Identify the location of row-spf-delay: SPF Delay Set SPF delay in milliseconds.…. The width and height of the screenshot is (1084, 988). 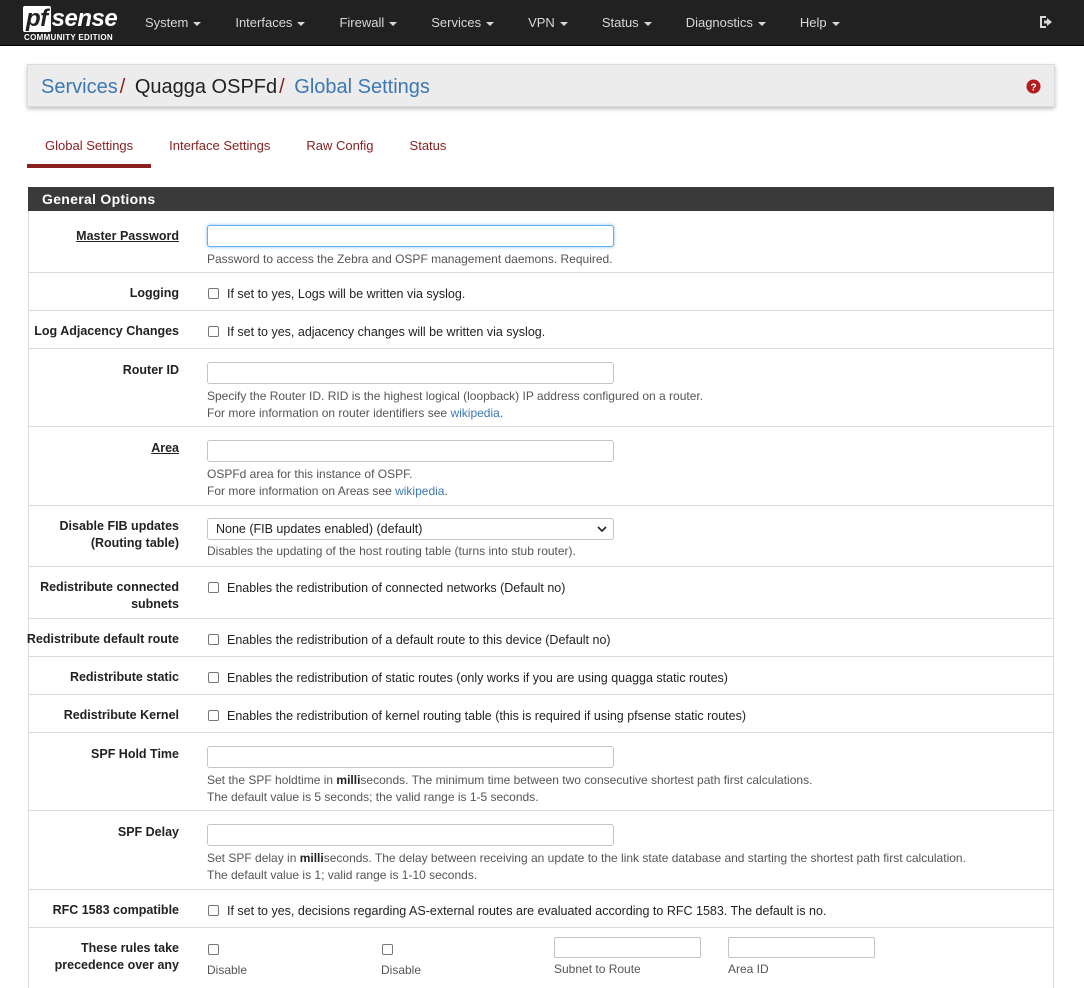
(541, 850).